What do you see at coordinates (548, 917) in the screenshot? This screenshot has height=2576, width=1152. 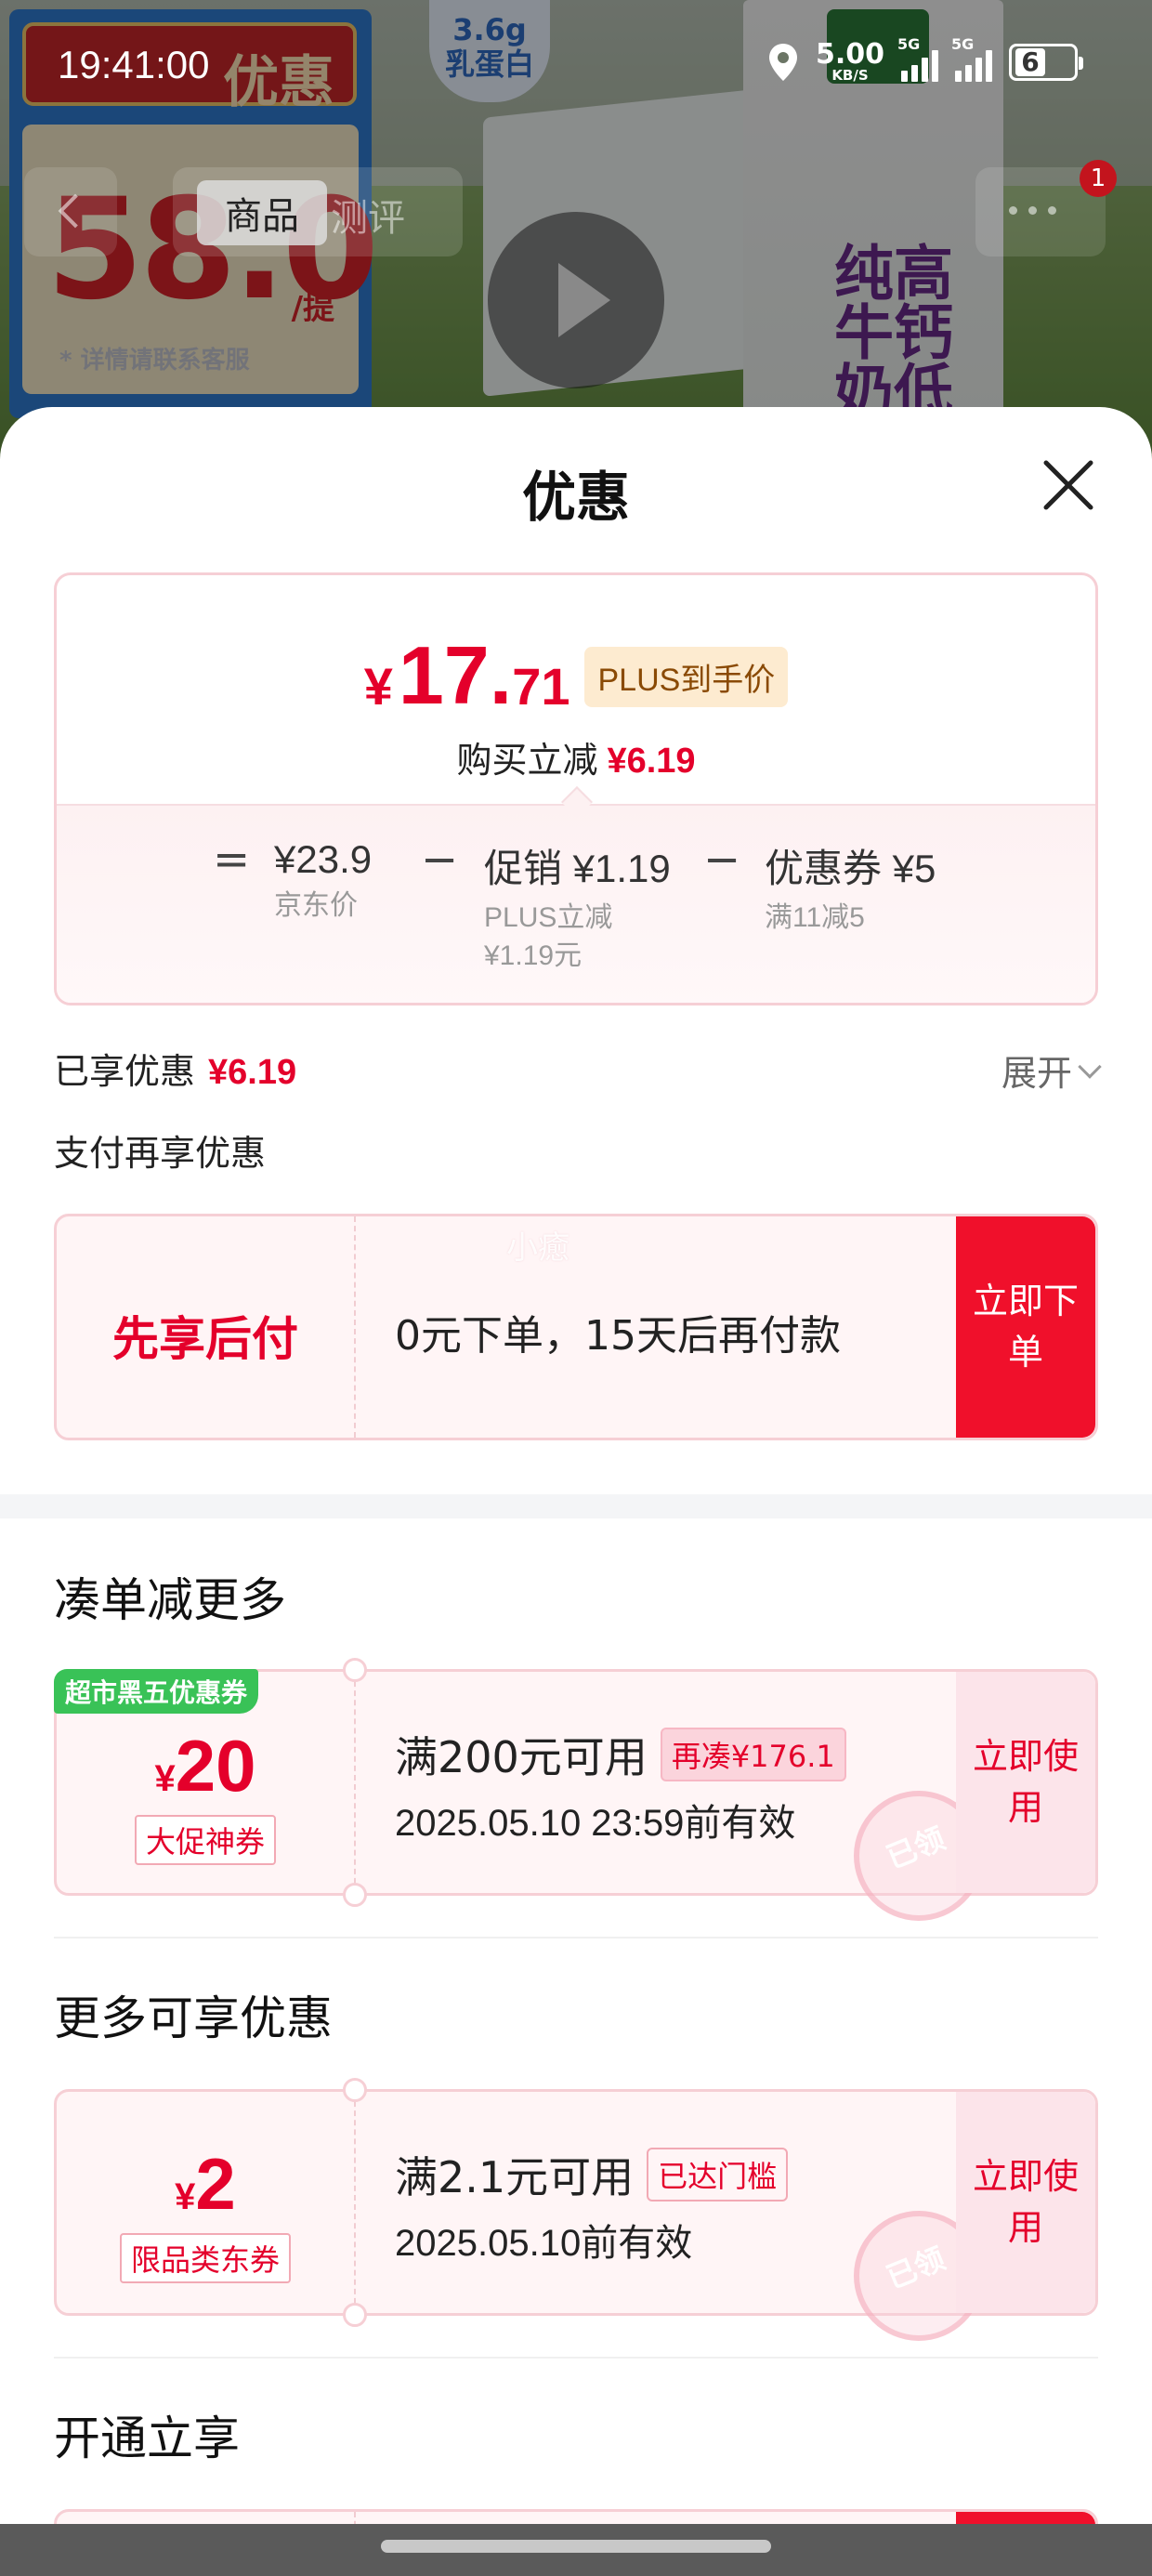 I see `promo-detail-1: PLUS立减` at bounding box center [548, 917].